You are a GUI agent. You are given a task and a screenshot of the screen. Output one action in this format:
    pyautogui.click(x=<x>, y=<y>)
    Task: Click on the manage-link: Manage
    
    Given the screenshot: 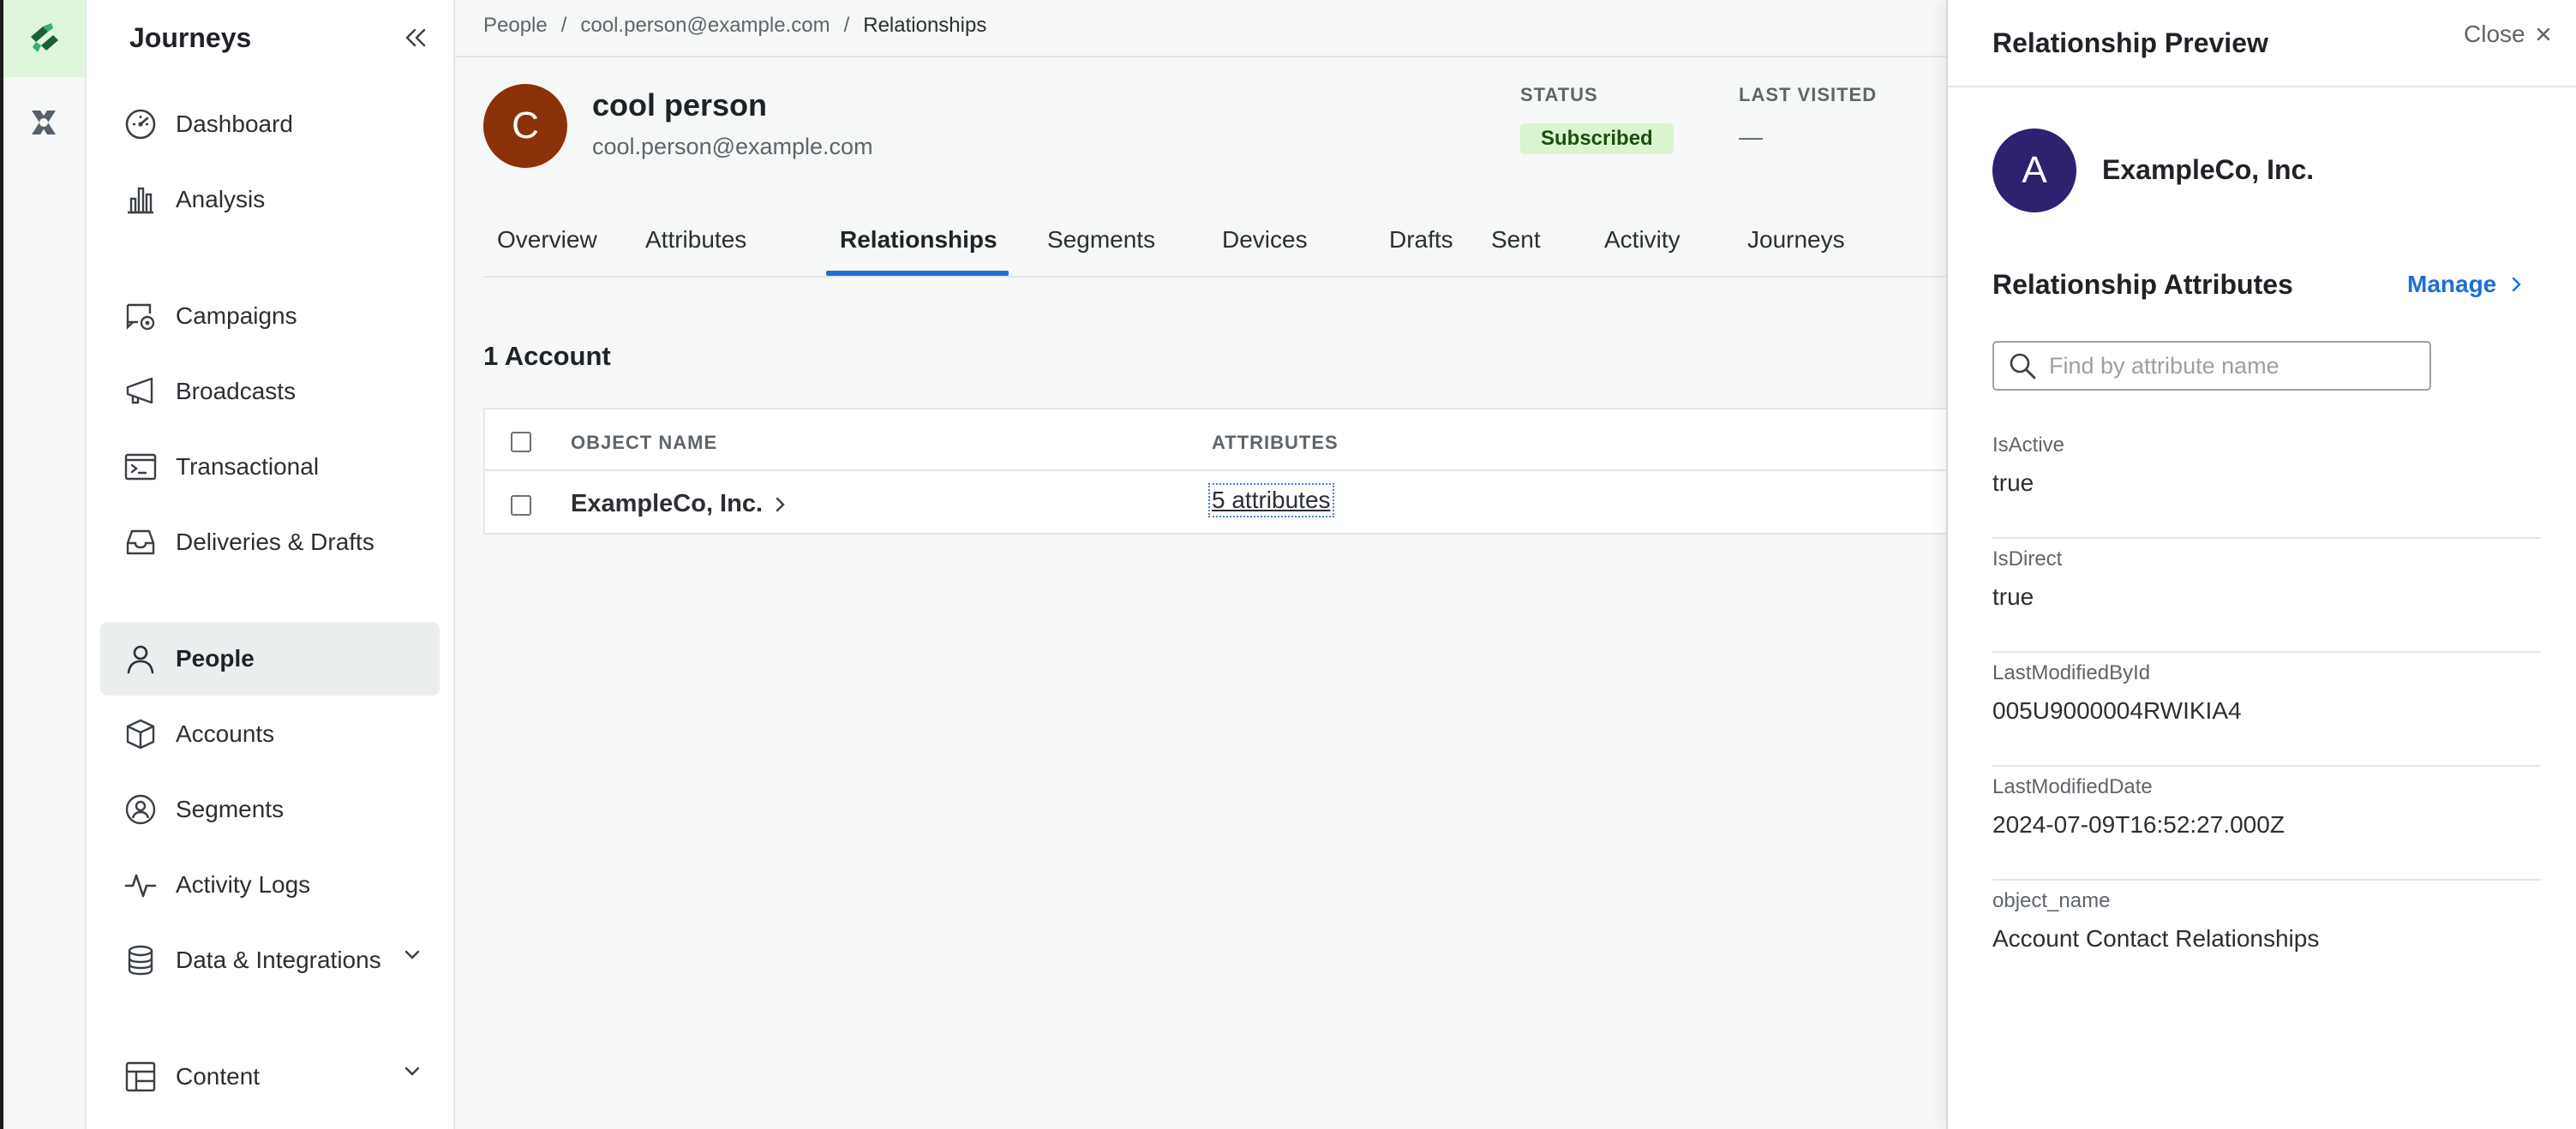 What is the action you would take?
    pyautogui.click(x=2464, y=284)
    